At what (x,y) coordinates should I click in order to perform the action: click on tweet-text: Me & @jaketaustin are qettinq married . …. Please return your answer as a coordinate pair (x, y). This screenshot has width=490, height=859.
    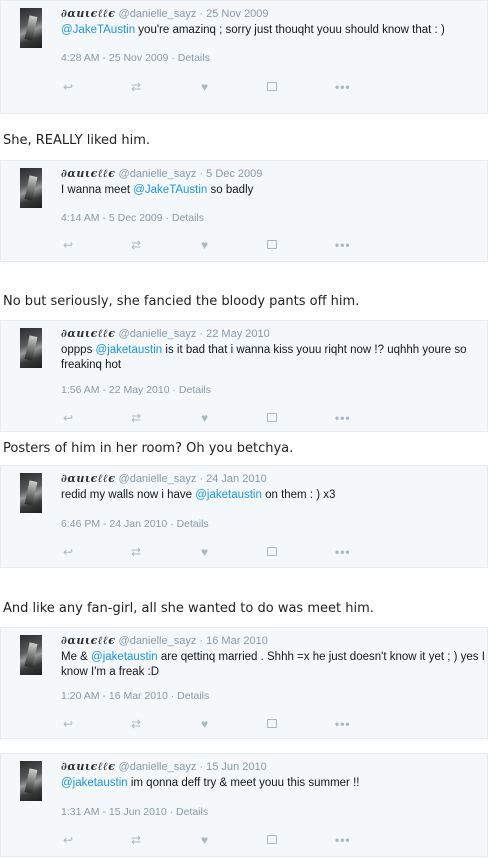
    Looking at the image, I should click on (273, 664).